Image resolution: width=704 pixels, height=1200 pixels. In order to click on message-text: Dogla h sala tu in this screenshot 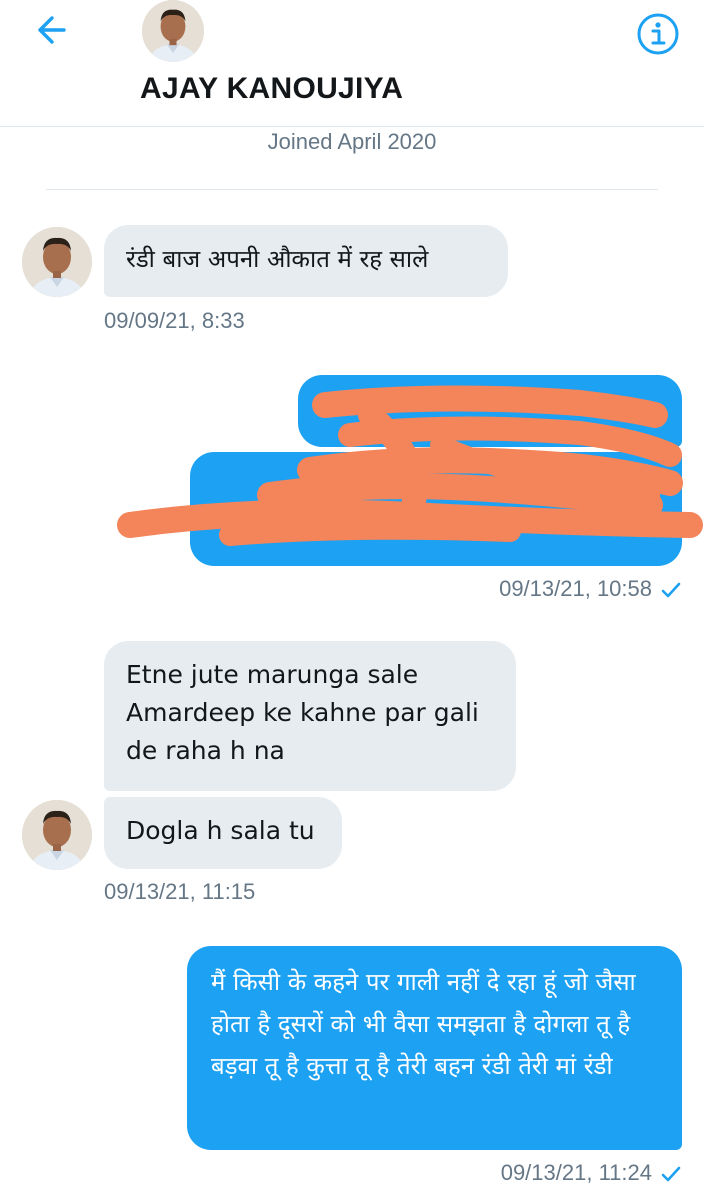, I will do `click(220, 830)`.